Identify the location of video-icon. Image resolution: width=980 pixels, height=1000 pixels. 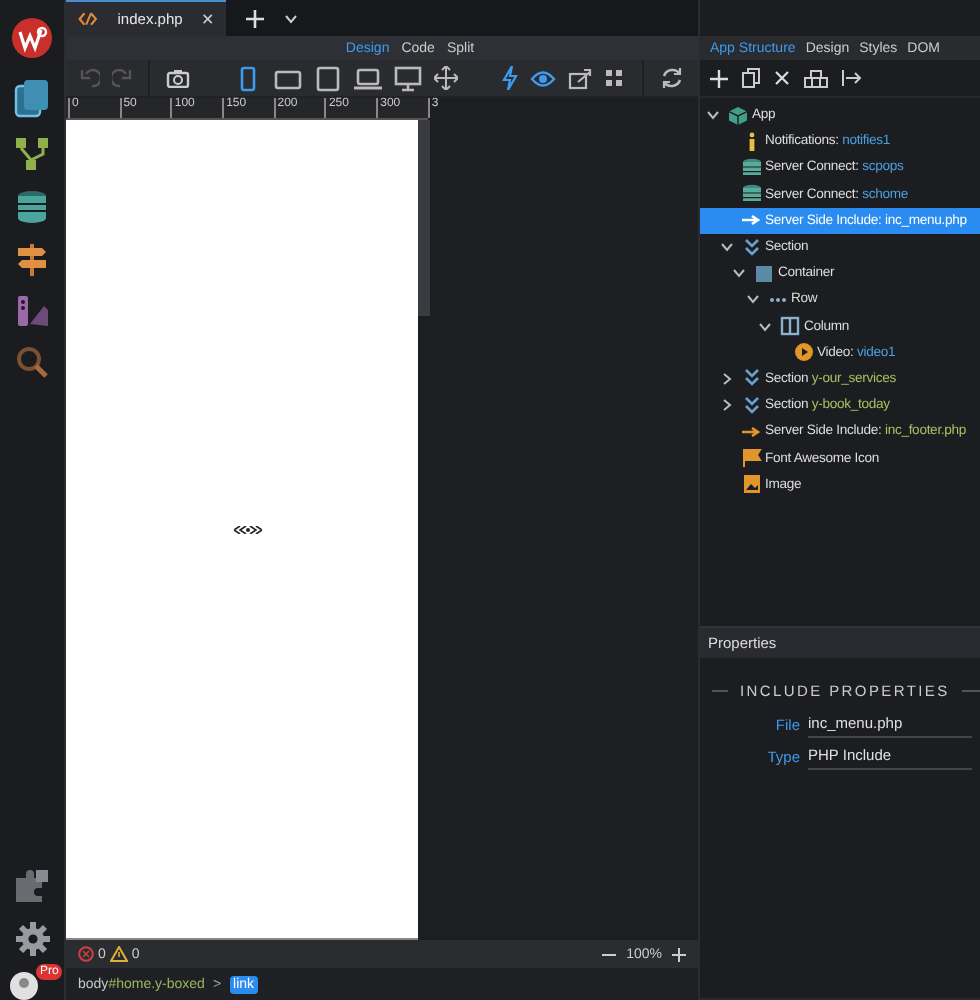
(803, 352).